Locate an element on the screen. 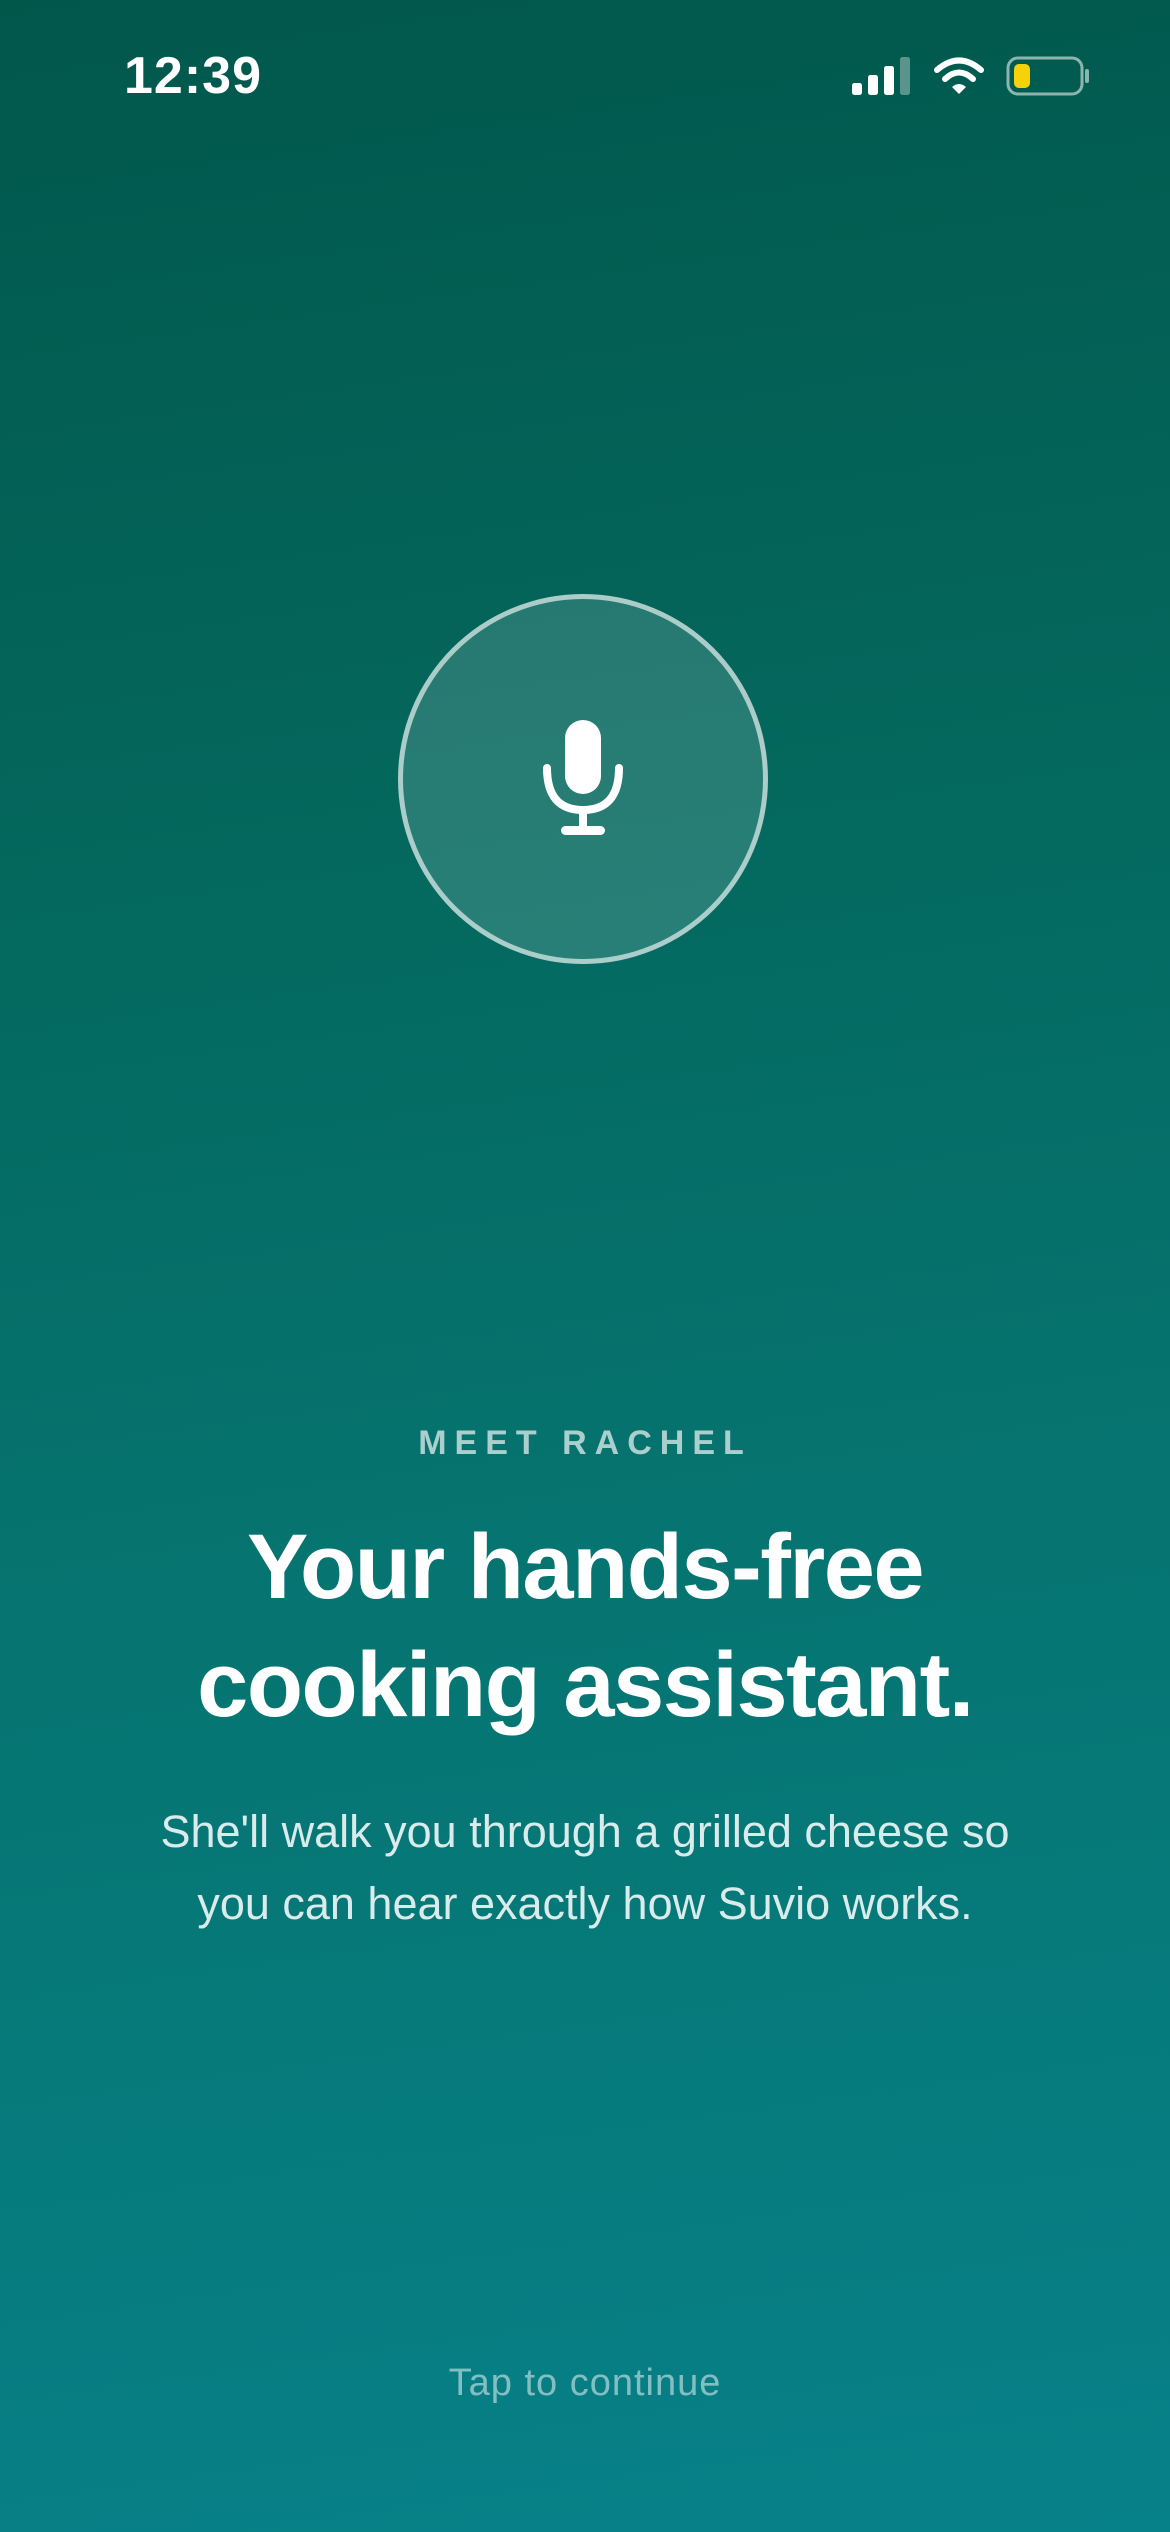 Image resolution: width=1170 pixels, height=2532 pixels. headline: Your hands-free cooking assistant. is located at coordinates (585, 1626).